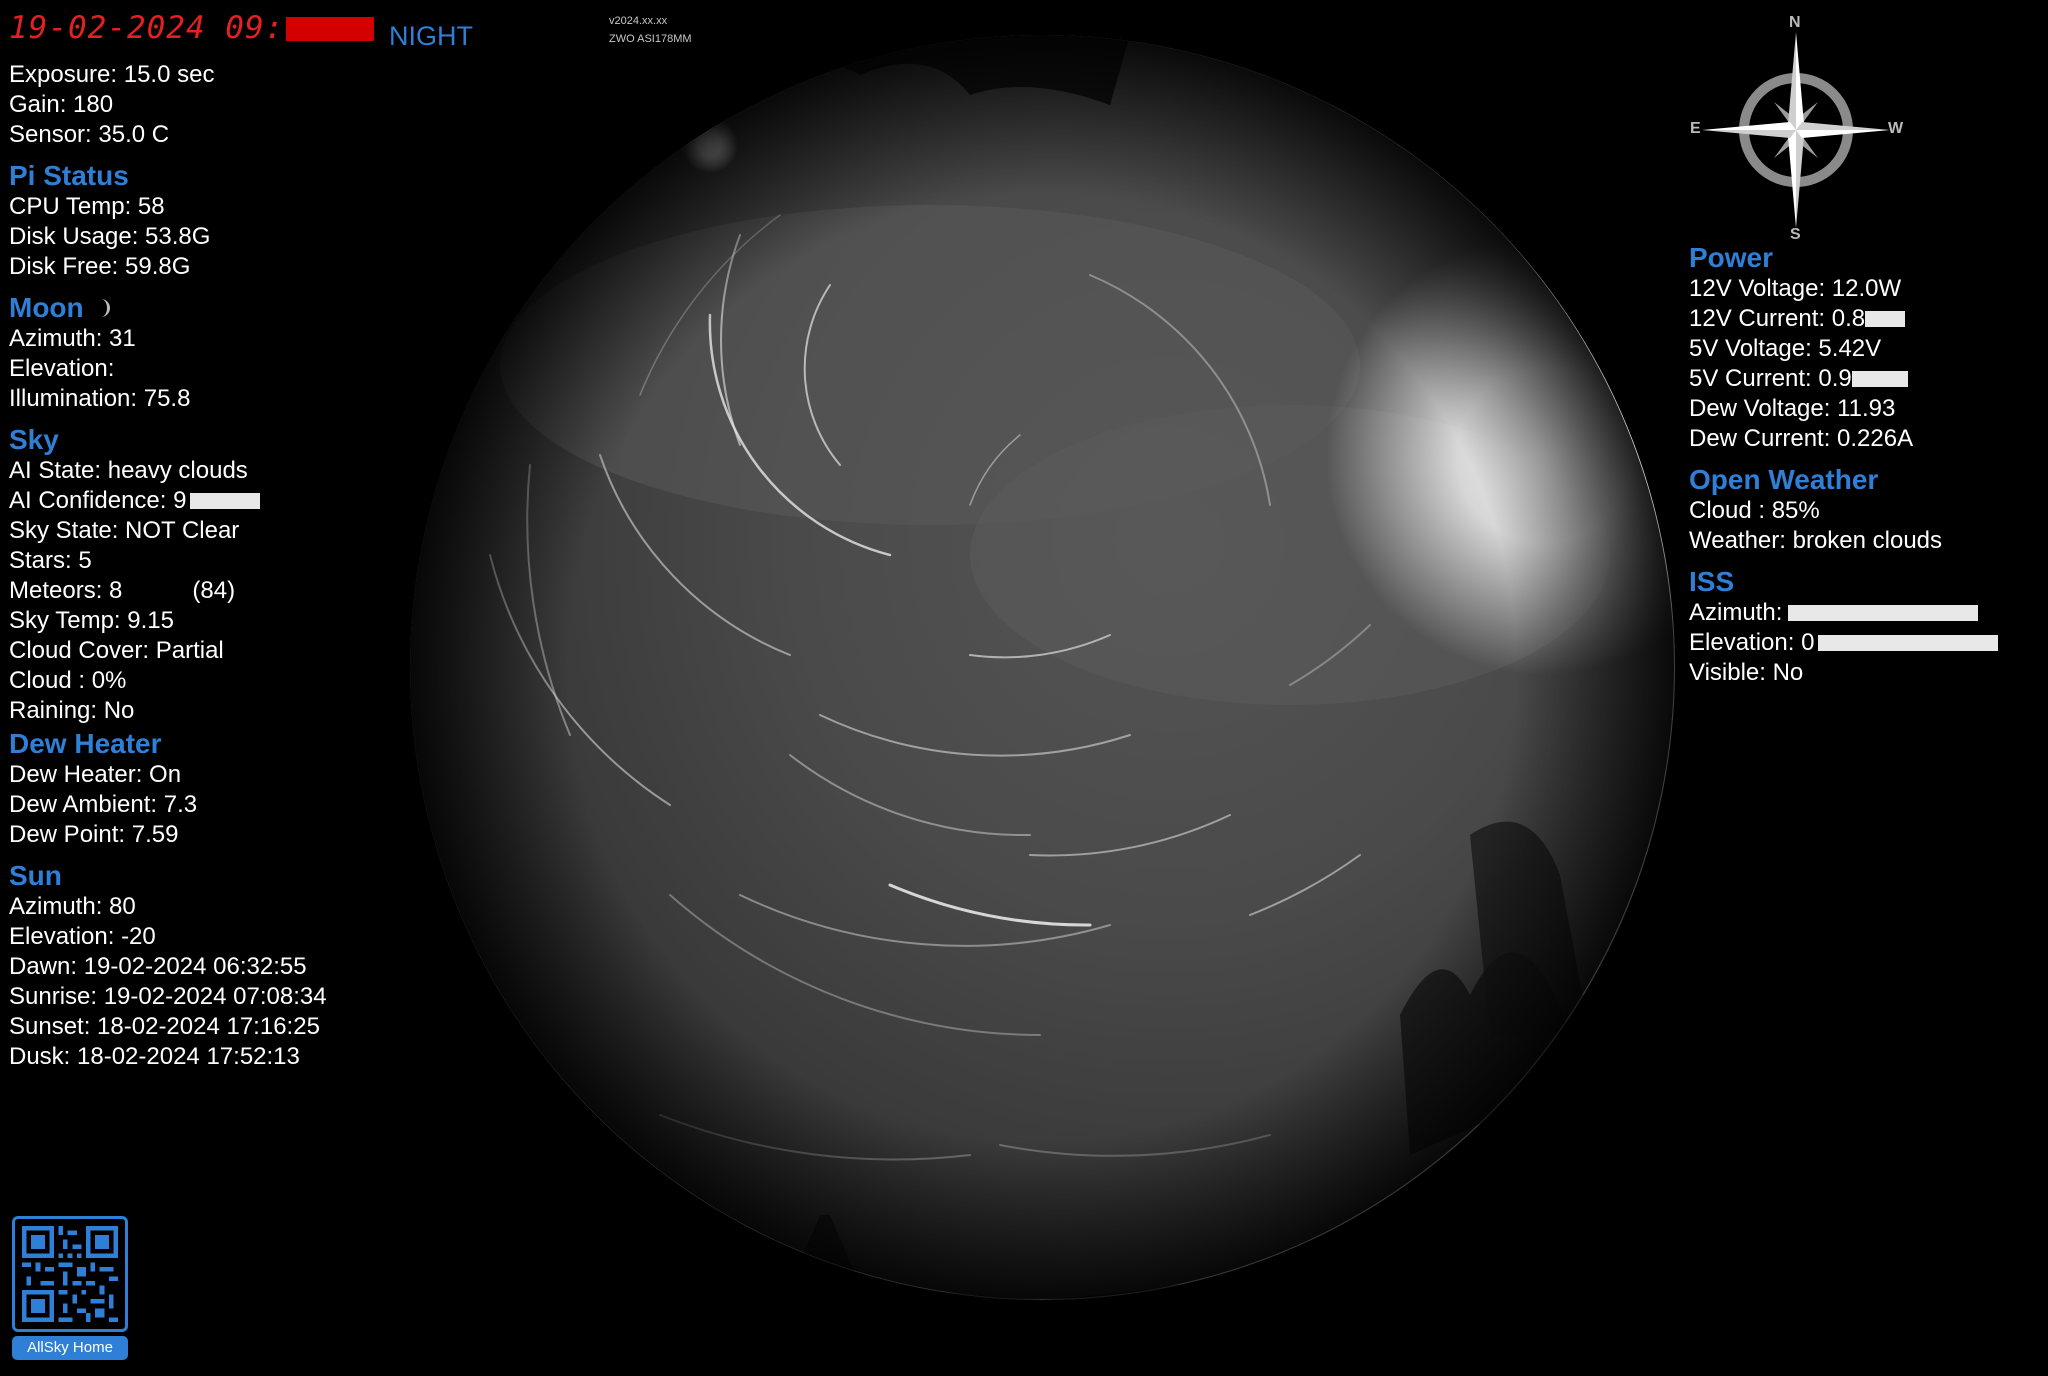  Describe the element at coordinates (1785, 348) in the screenshot. I see `v5-voltage-value: 5V Voltage: 5.42V` at that location.